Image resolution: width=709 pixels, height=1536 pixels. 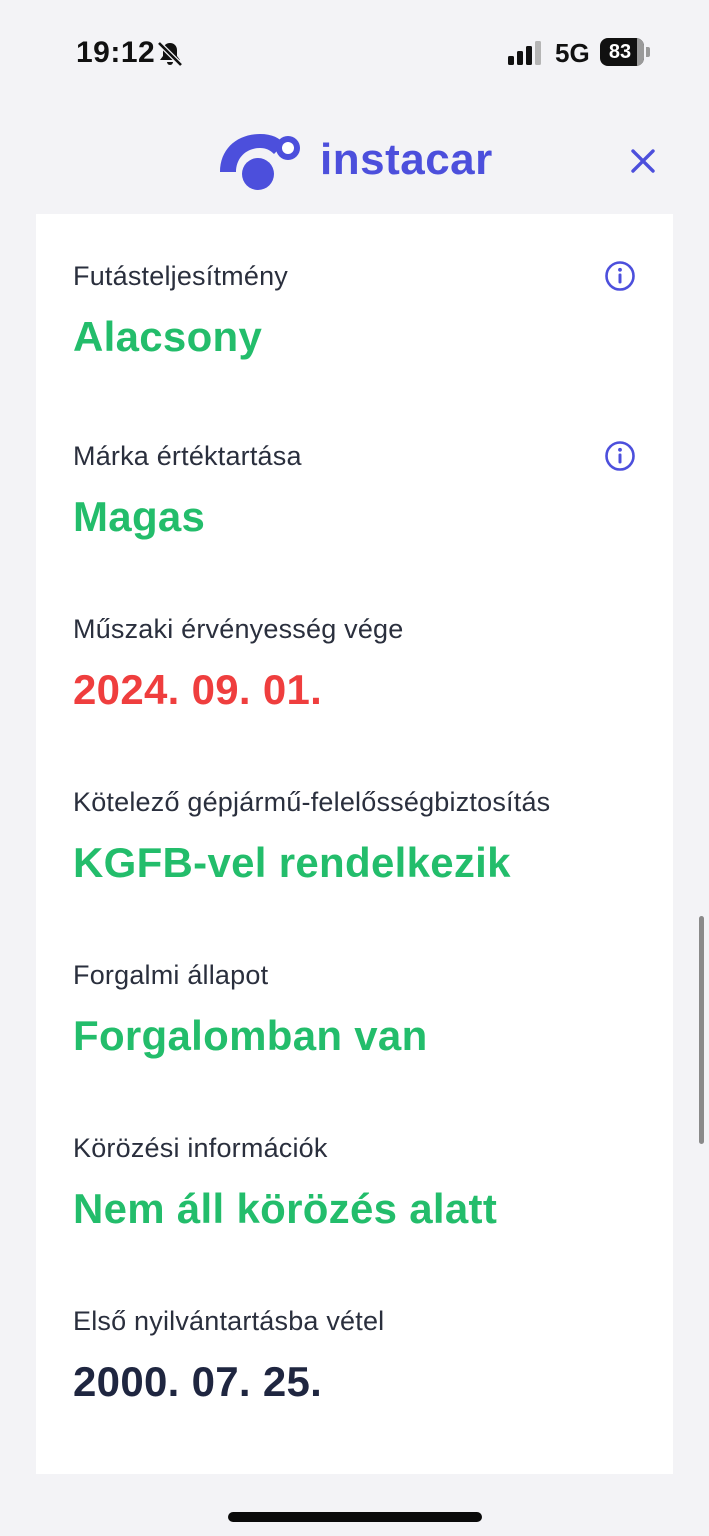 I want to click on field-label: Márka értéktartása, so click(x=187, y=456).